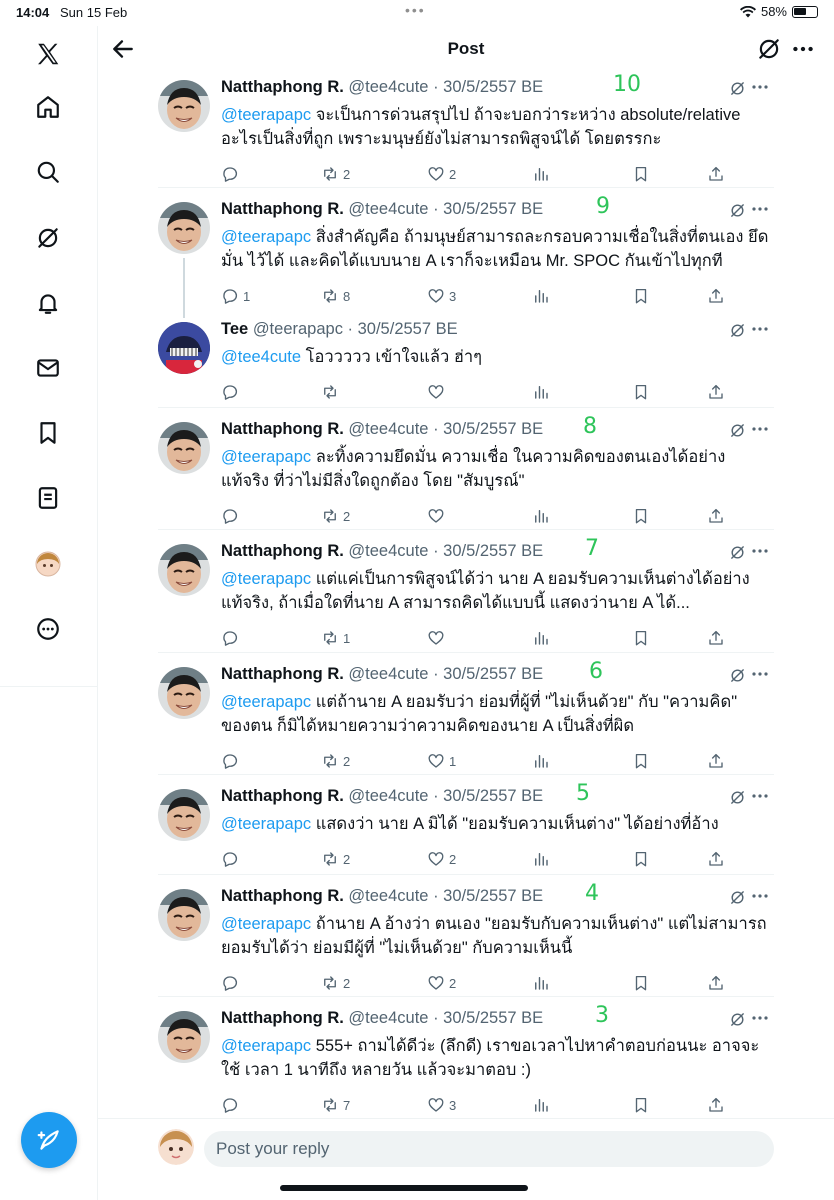  Describe the element at coordinates (48, 498) in the screenshot. I see `lists-icon` at that location.